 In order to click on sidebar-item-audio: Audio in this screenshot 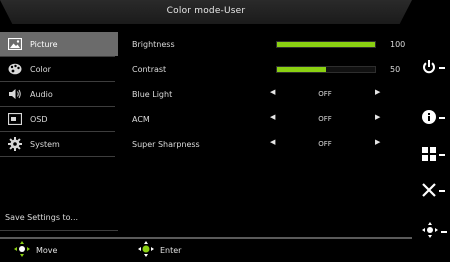, I will do `click(59, 94)`.